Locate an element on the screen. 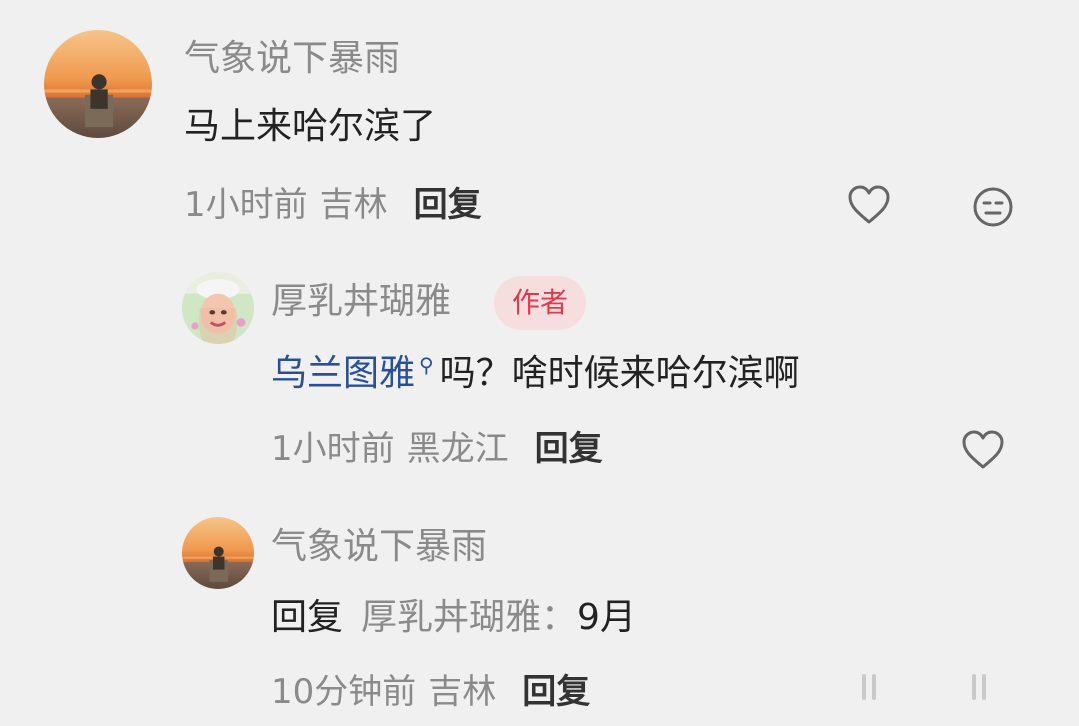 The width and height of the screenshot is (1079, 726). timestamp: 10分钟前 is located at coordinates (344, 692).